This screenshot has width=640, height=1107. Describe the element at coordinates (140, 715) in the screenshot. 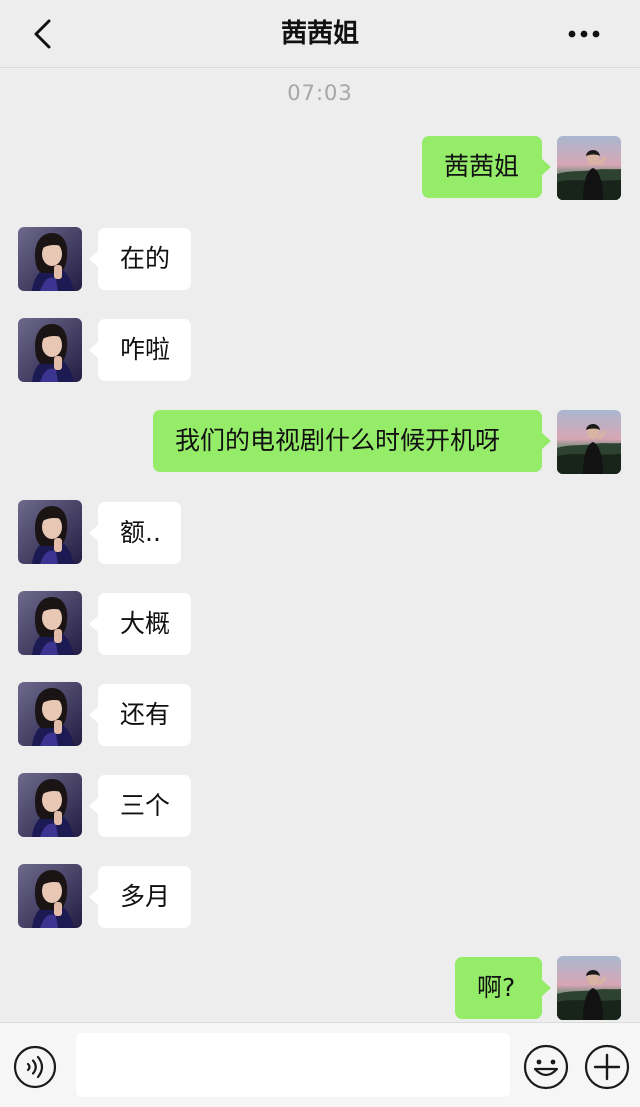

I see `message-bubble-contact: 还有` at that location.